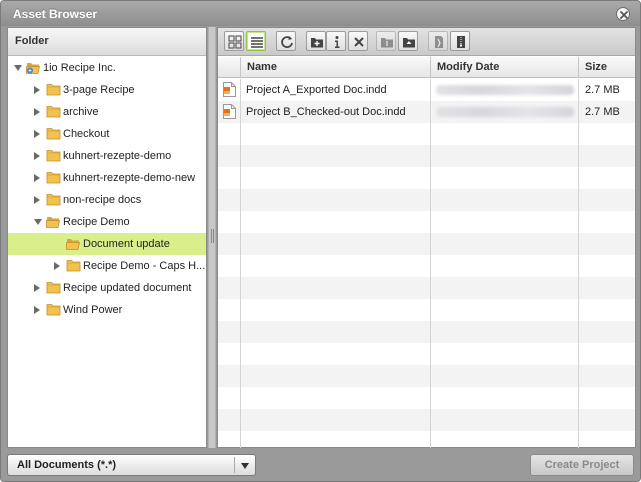 The width and height of the screenshot is (641, 482). Describe the element at coordinates (386, 41) in the screenshot. I see `move-folder-button` at that location.